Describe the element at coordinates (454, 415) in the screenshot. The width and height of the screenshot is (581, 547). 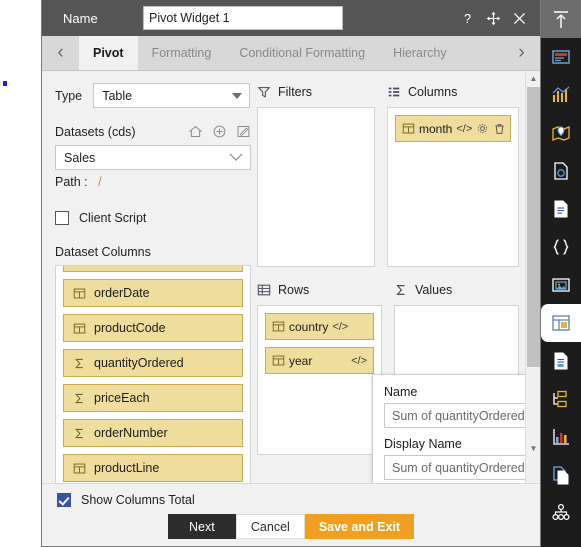
I see `popup-name-input: Sum of quantityOrdered` at that location.